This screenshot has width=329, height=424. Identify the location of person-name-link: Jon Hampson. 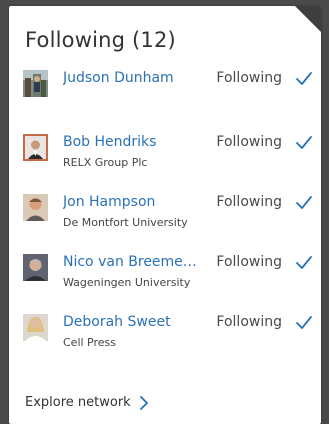
(109, 202).